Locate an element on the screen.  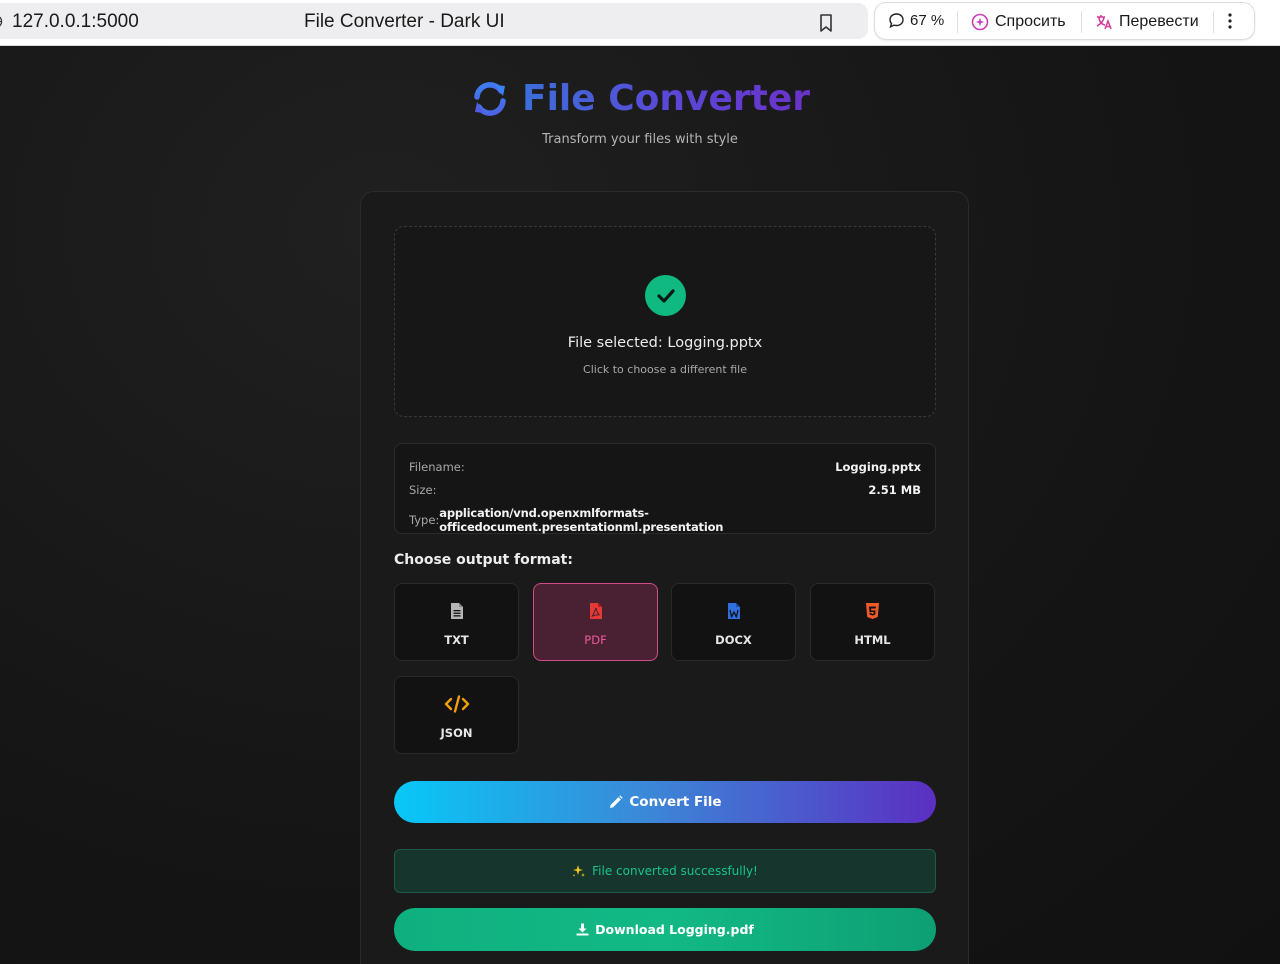
format-option-txt: TXT is located at coordinates (456, 622).